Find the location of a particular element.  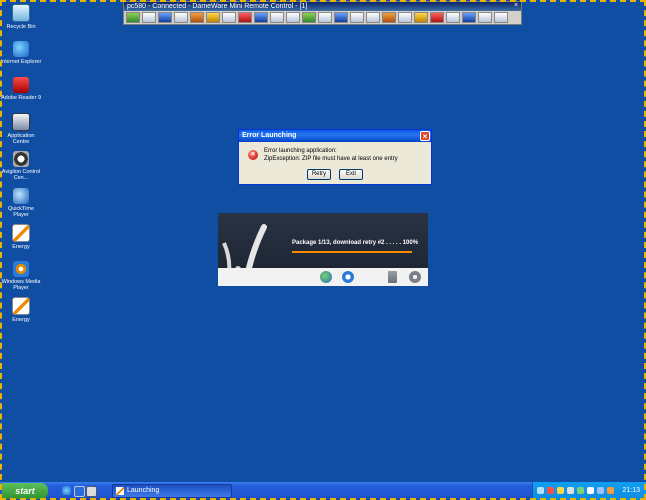

dialog-title: Error Launching is located at coordinates (269, 135).